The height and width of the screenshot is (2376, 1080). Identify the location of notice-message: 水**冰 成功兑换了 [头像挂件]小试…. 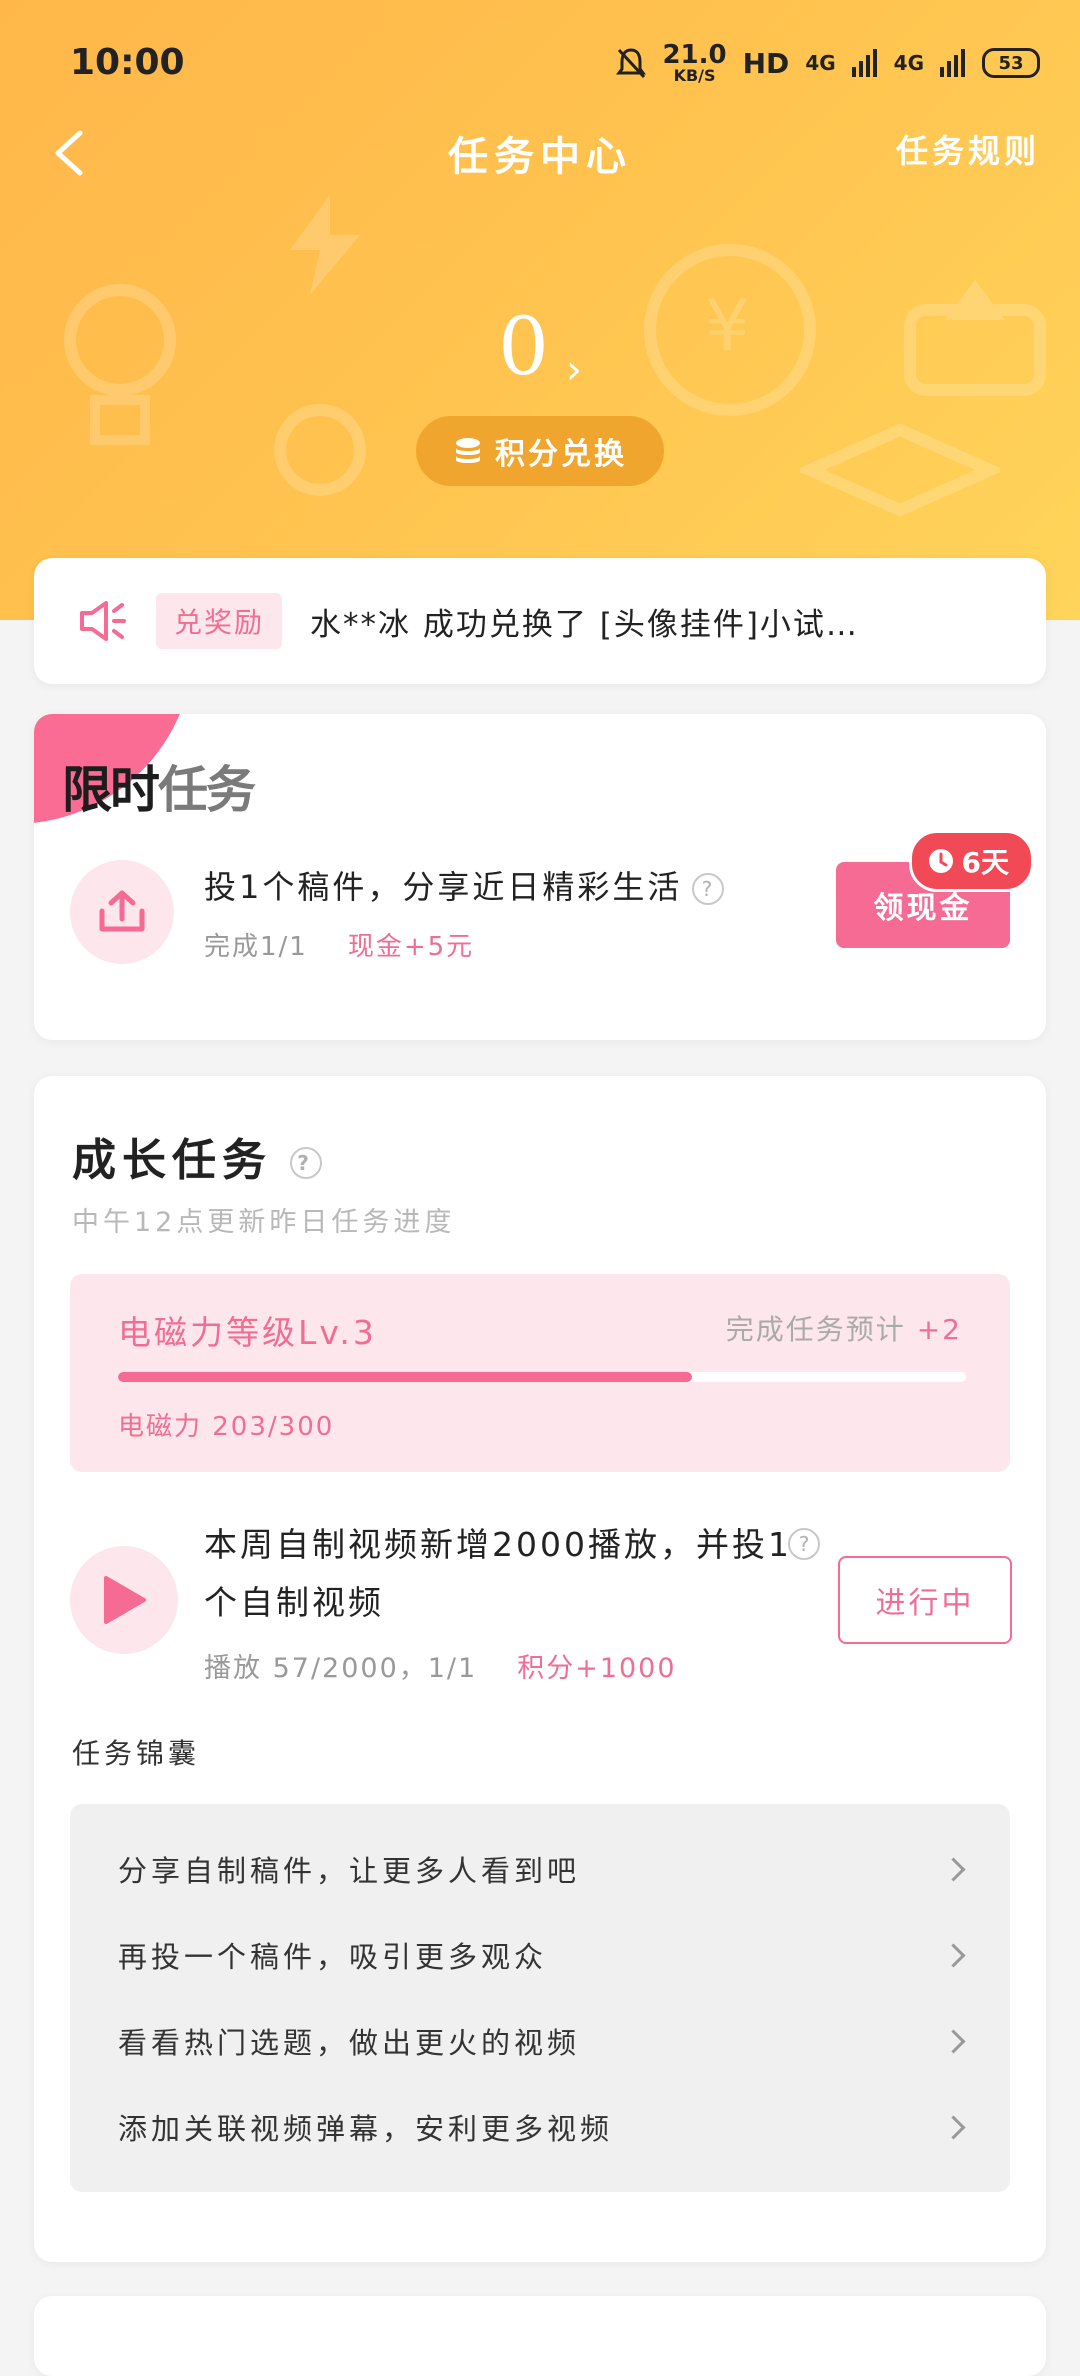
(584, 624).